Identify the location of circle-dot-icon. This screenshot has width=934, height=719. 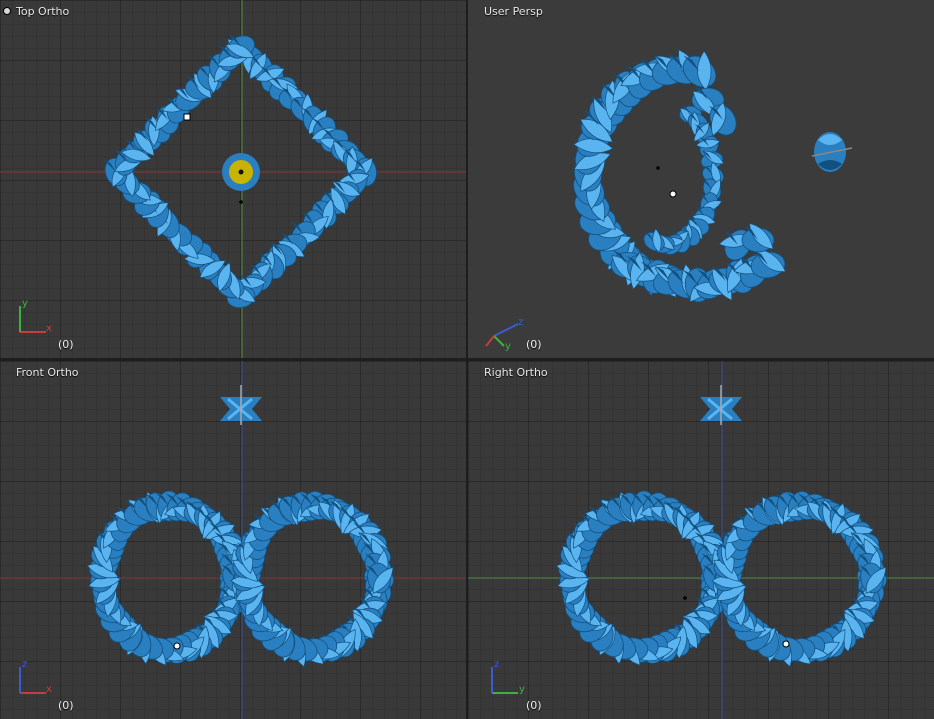
(7, 11).